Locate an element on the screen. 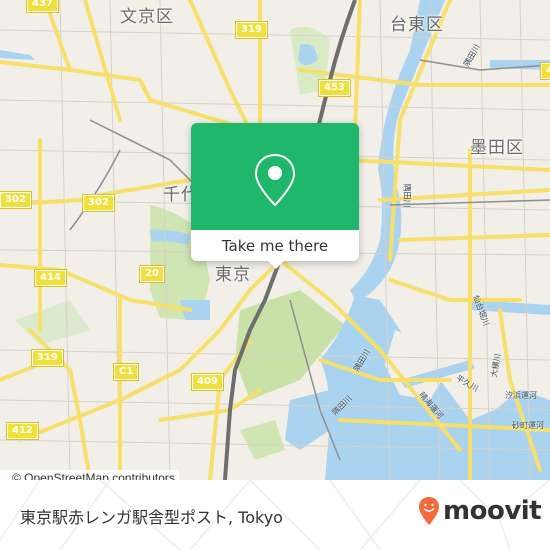 Image resolution: width=550 pixels, height=550 pixels. place-name: 東京駅赤レンガ駅舎型ポスト, Tokyo is located at coordinates (151, 517).